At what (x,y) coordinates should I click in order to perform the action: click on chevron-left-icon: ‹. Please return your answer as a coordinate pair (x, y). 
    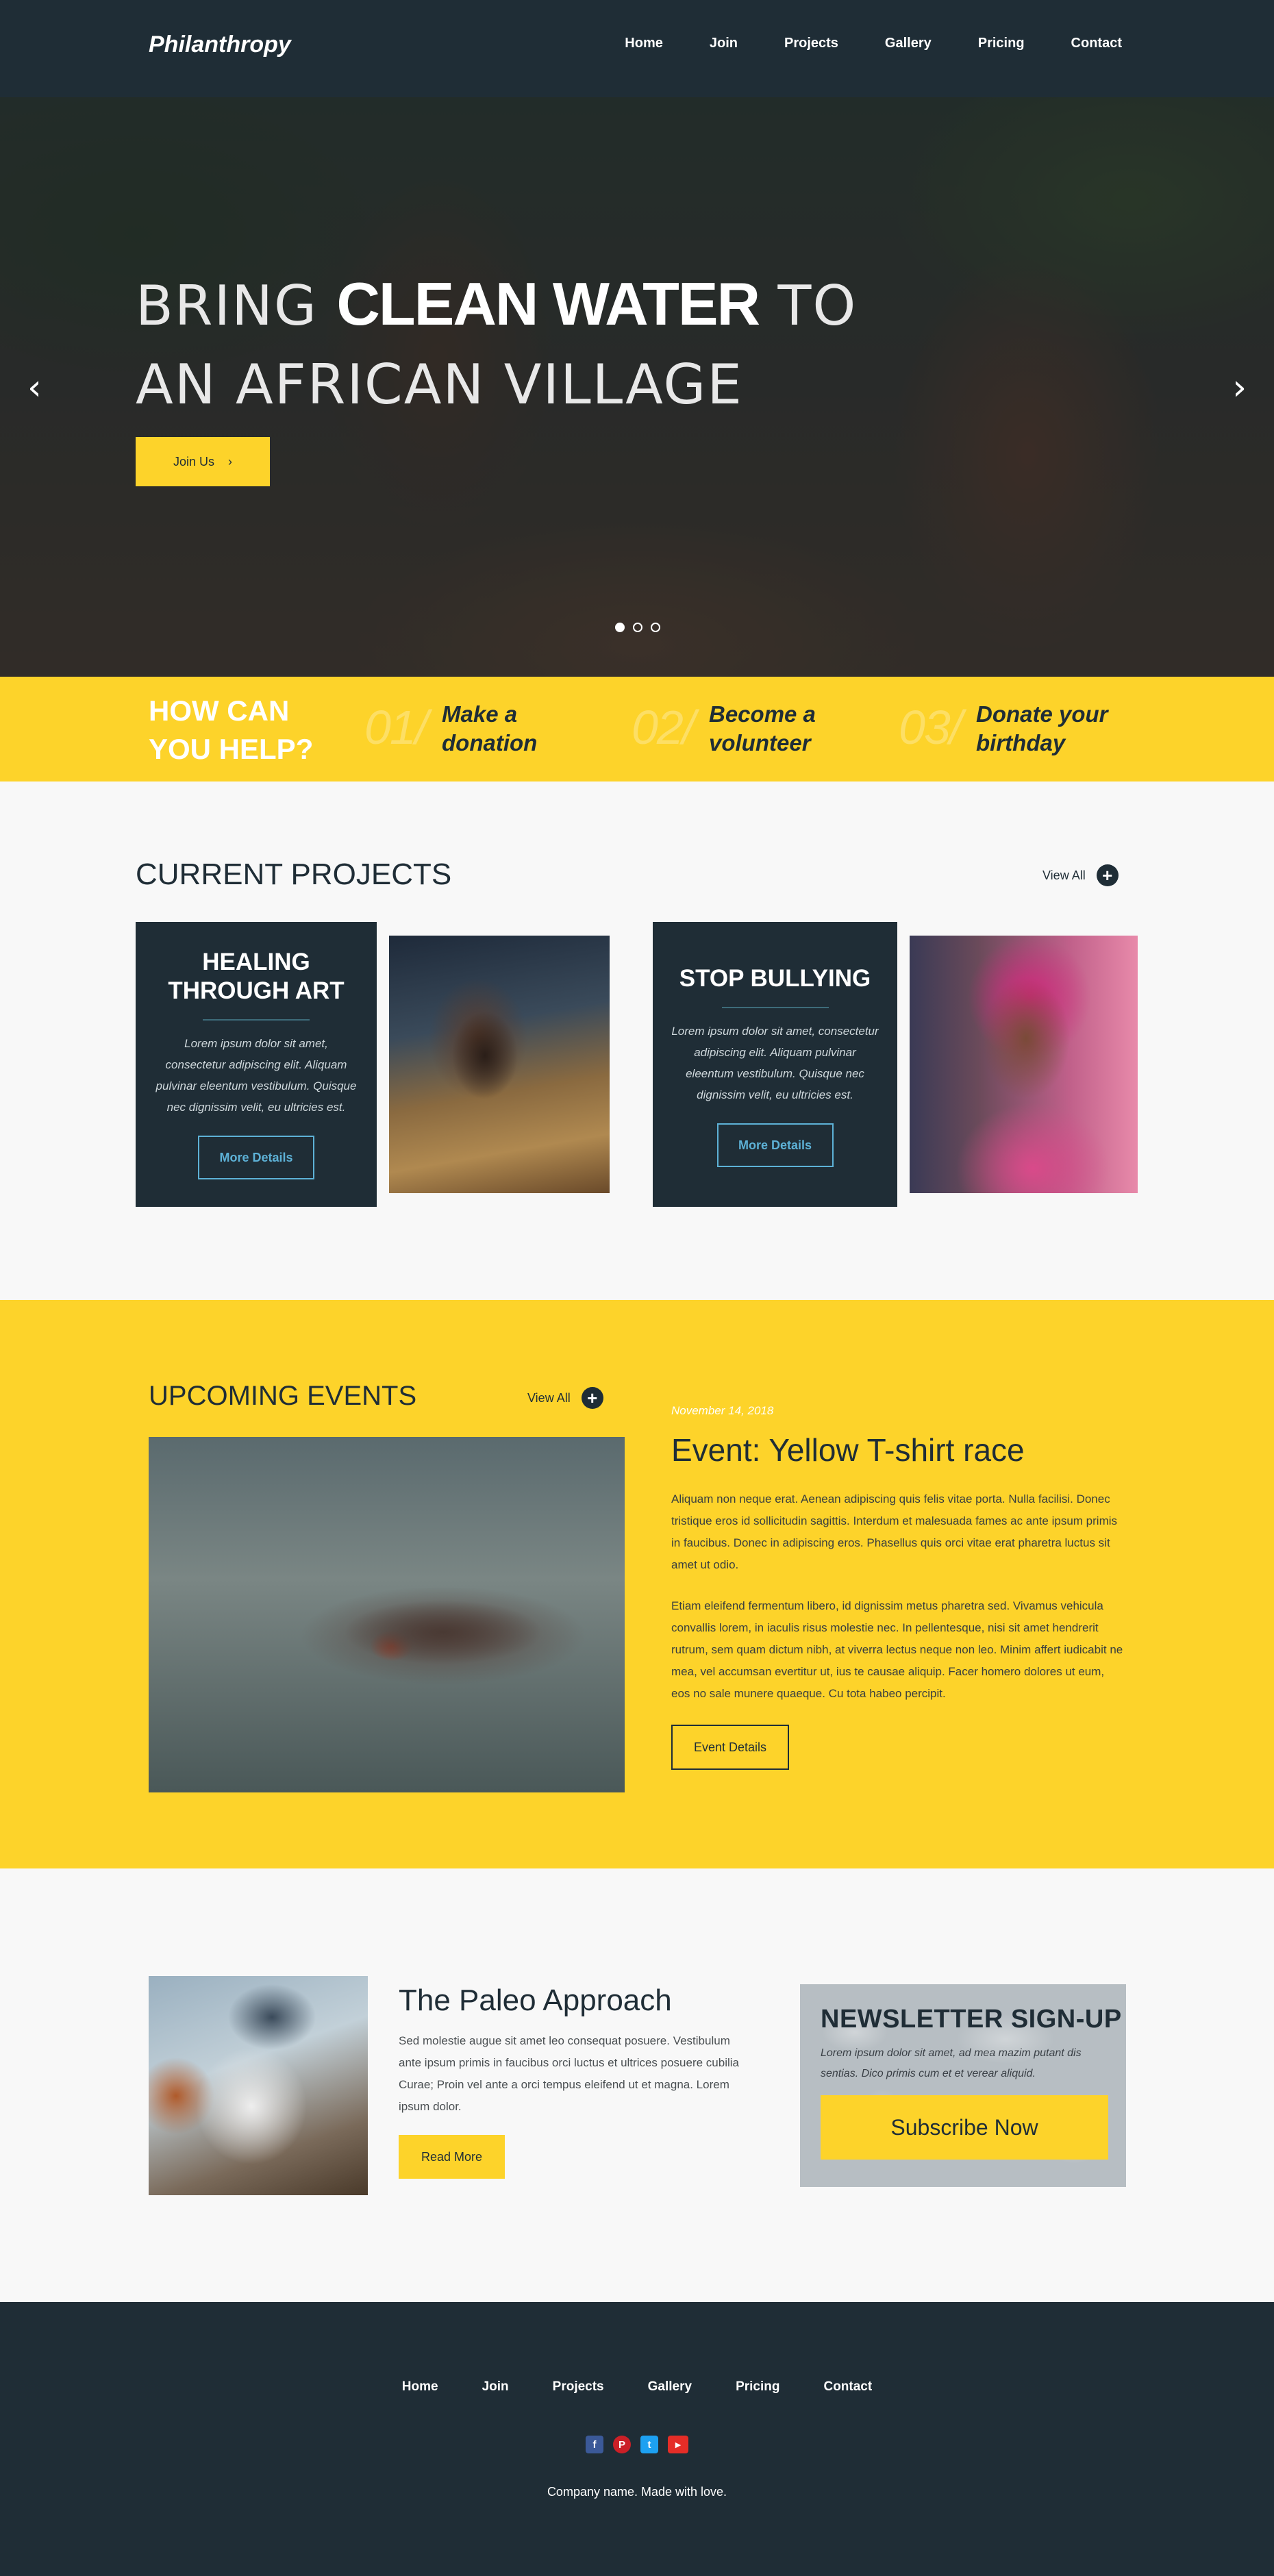
    Looking at the image, I should click on (34, 387).